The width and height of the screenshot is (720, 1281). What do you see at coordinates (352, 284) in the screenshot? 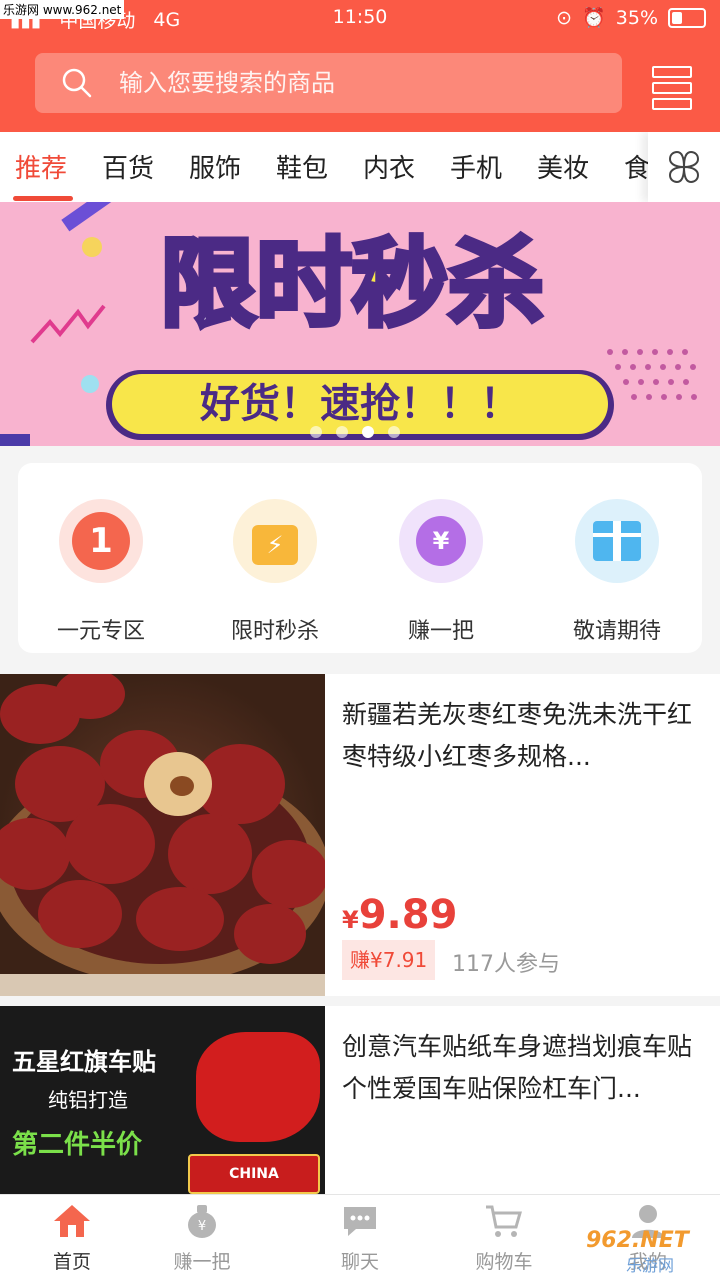
I see `banner-headline: 限时秒杀` at bounding box center [352, 284].